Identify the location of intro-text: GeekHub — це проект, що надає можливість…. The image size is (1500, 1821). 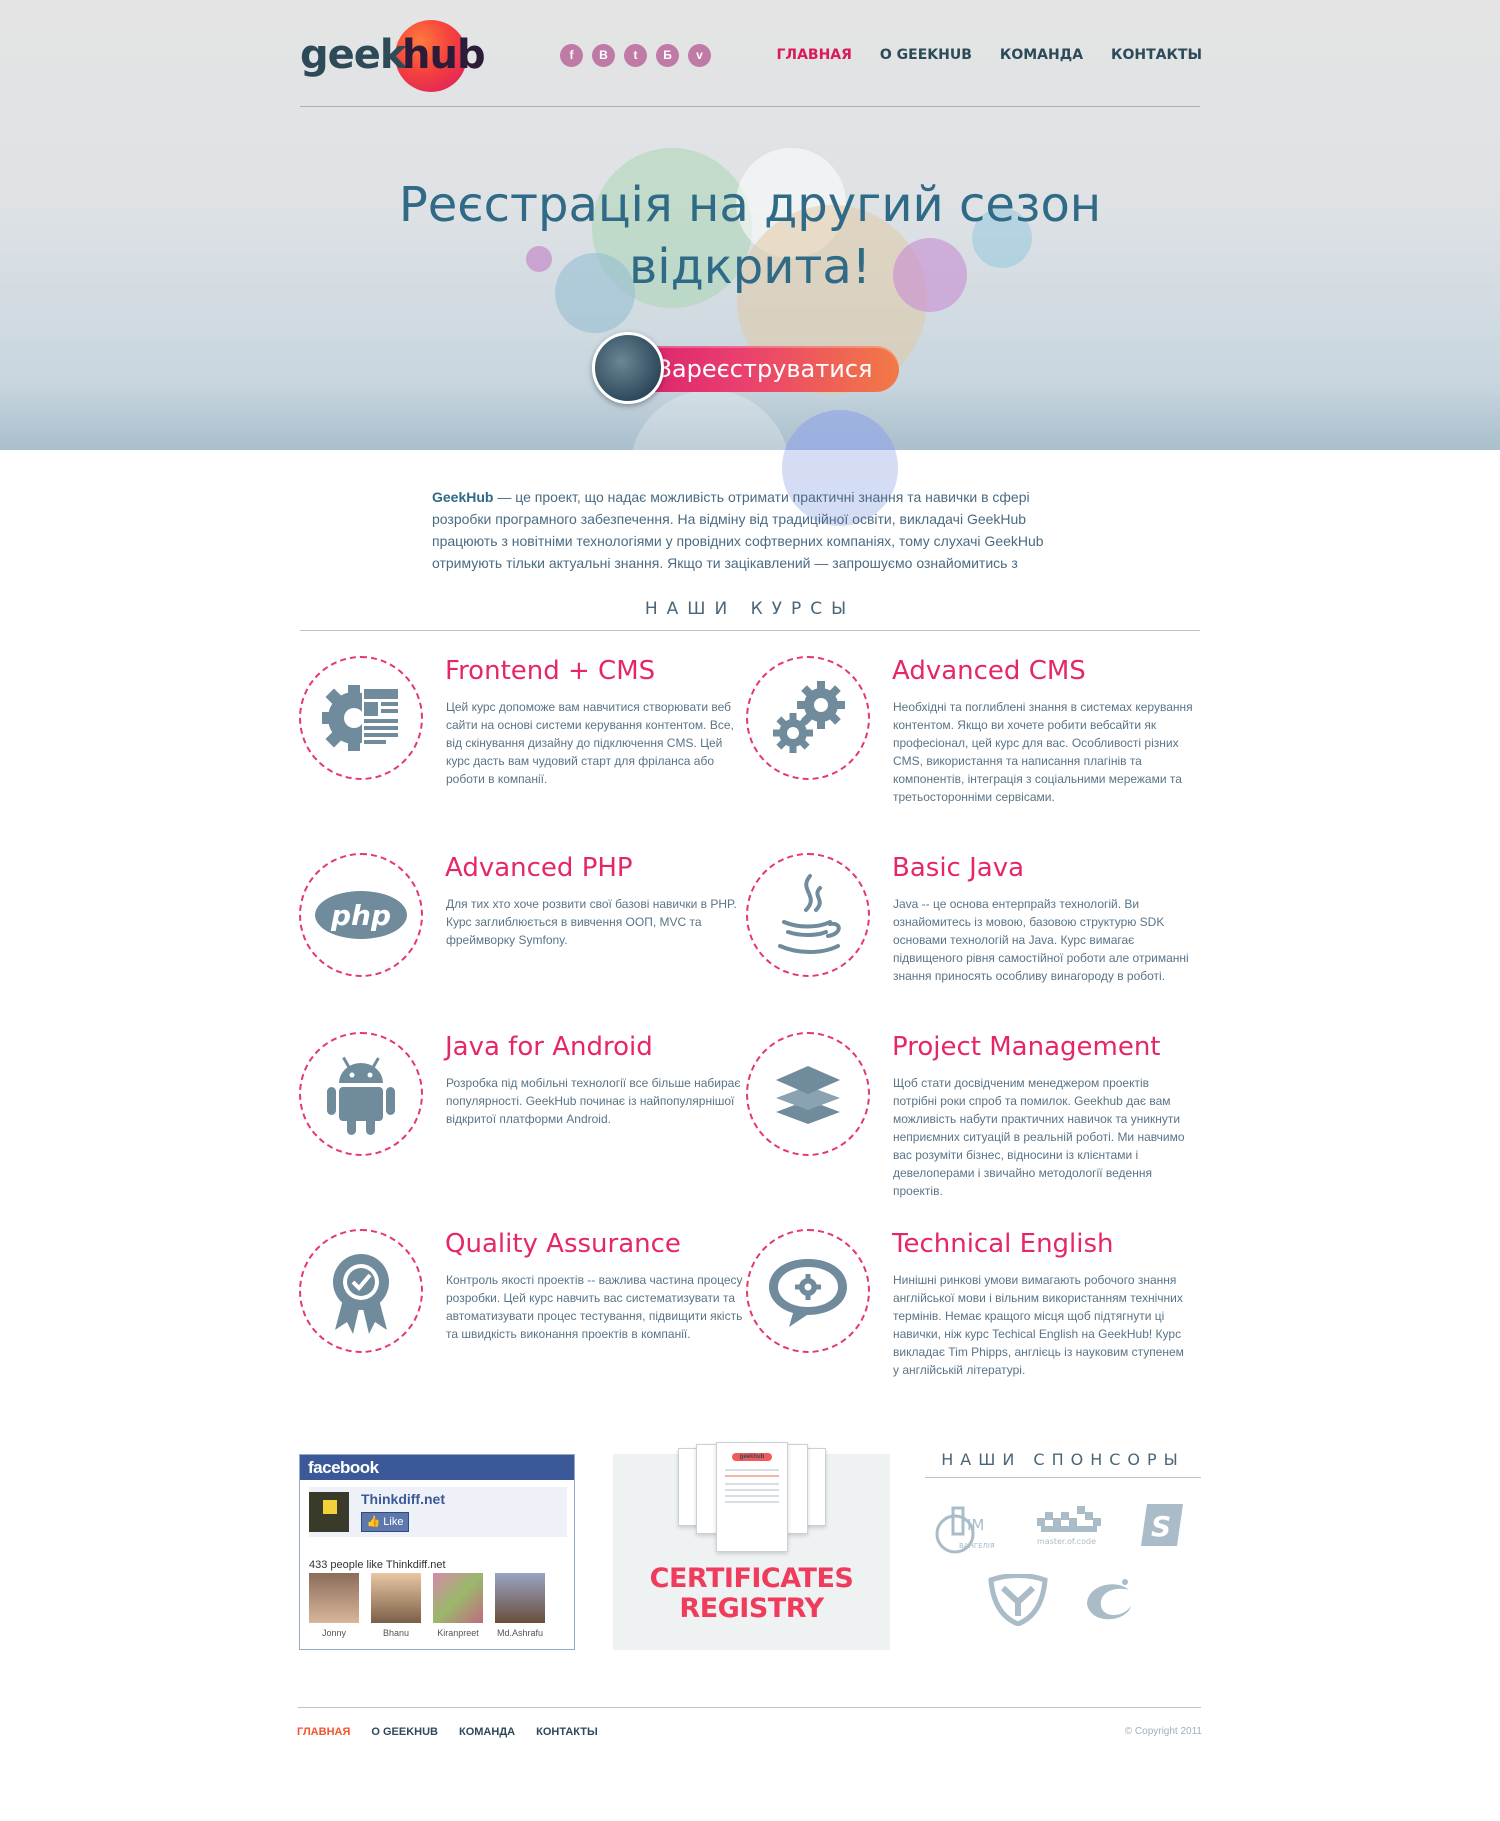
(762, 530).